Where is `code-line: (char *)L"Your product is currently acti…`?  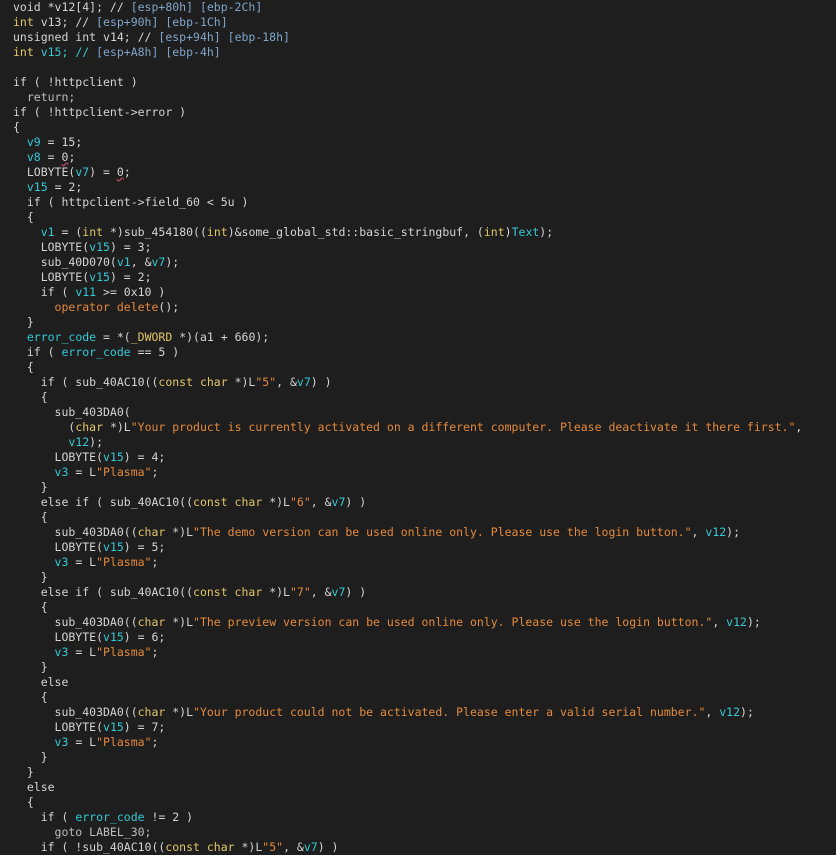 code-line: (char *)L"Your product is currently acti… is located at coordinates (418, 427).